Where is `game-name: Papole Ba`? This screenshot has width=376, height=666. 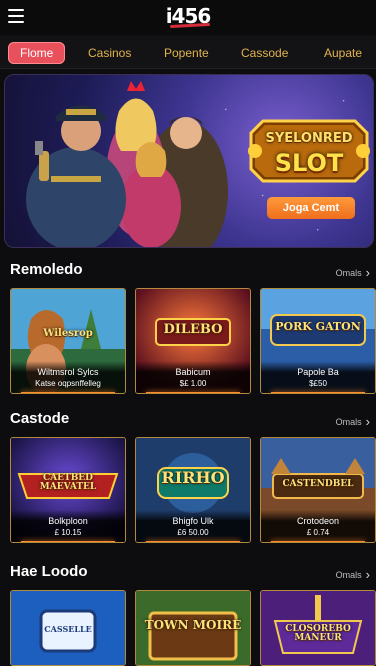
game-name: Papole Ba is located at coordinates (318, 372).